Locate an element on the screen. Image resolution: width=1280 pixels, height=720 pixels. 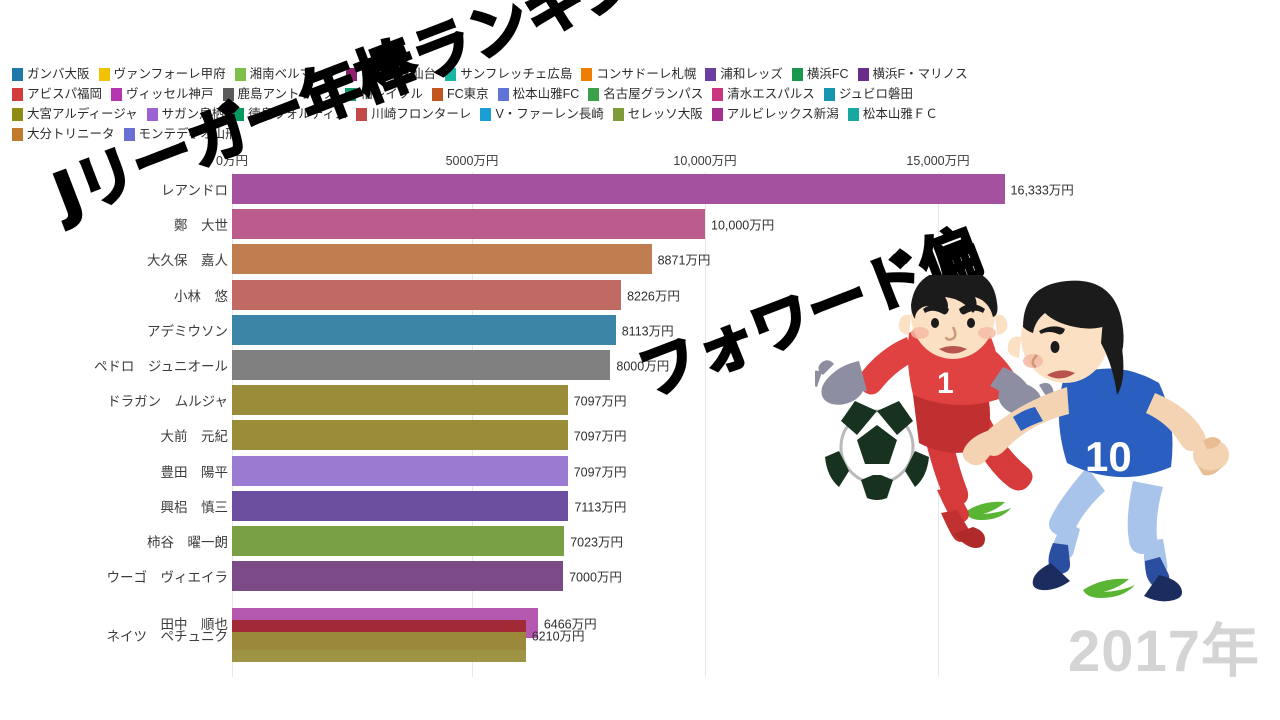
bar-value-label: 7000万円 is located at coordinates (595, 577).